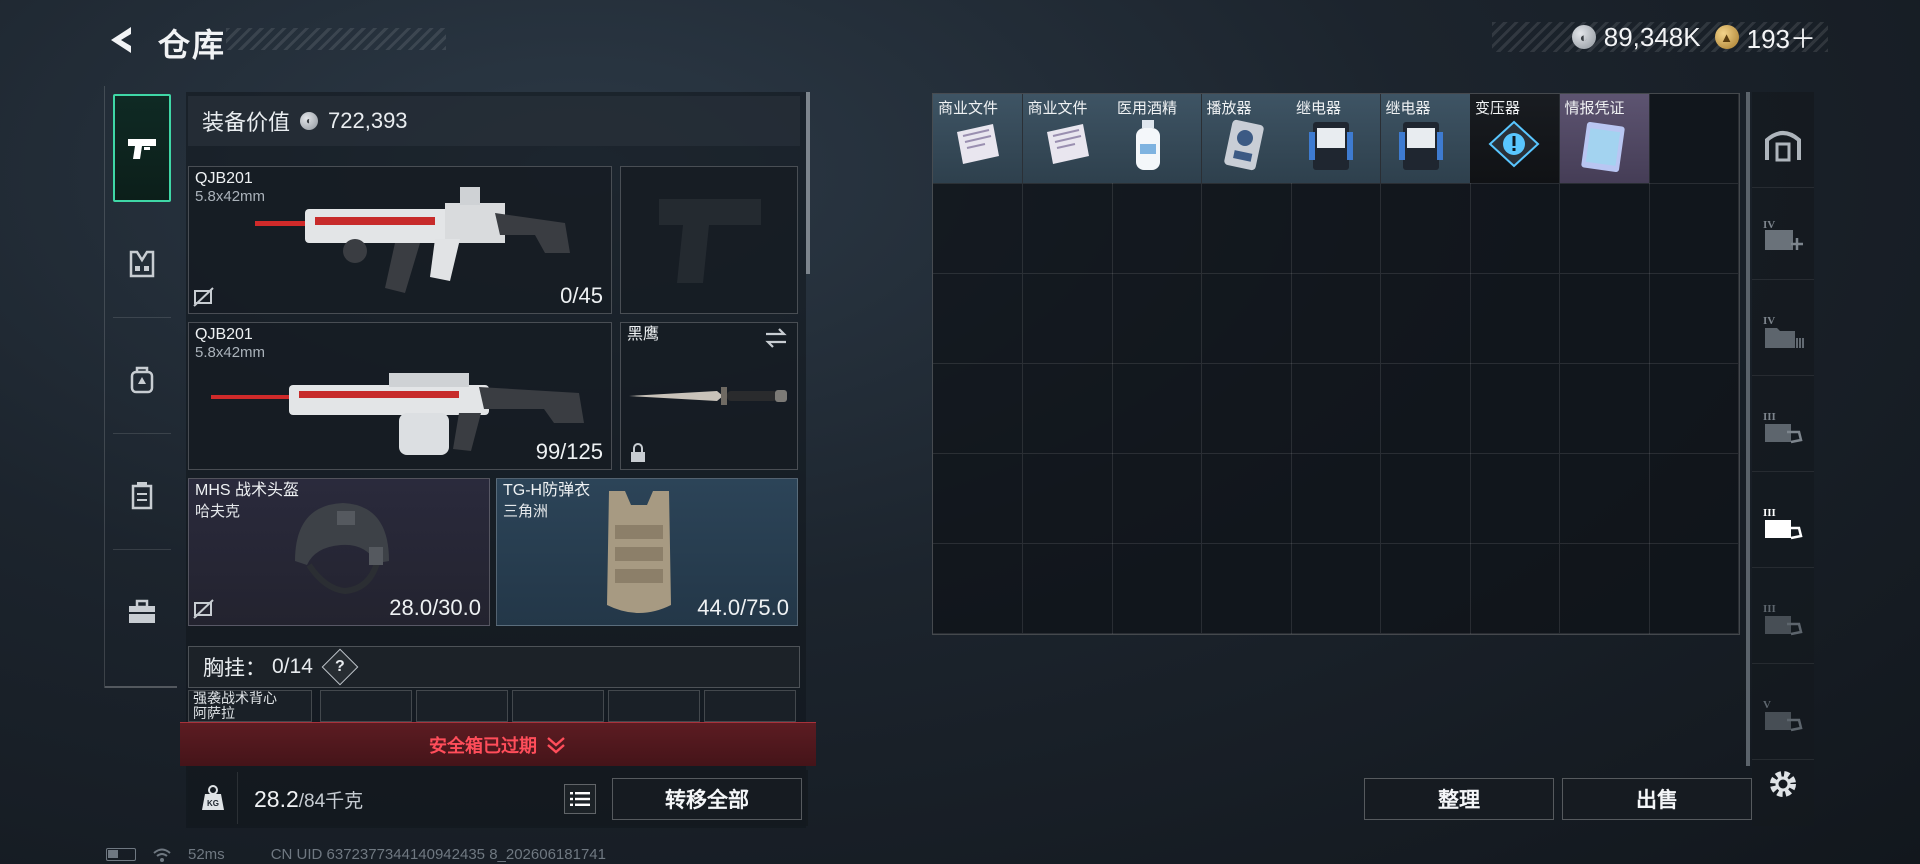  Describe the element at coordinates (142, 380) in the screenshot. I see `category-backpack` at that location.